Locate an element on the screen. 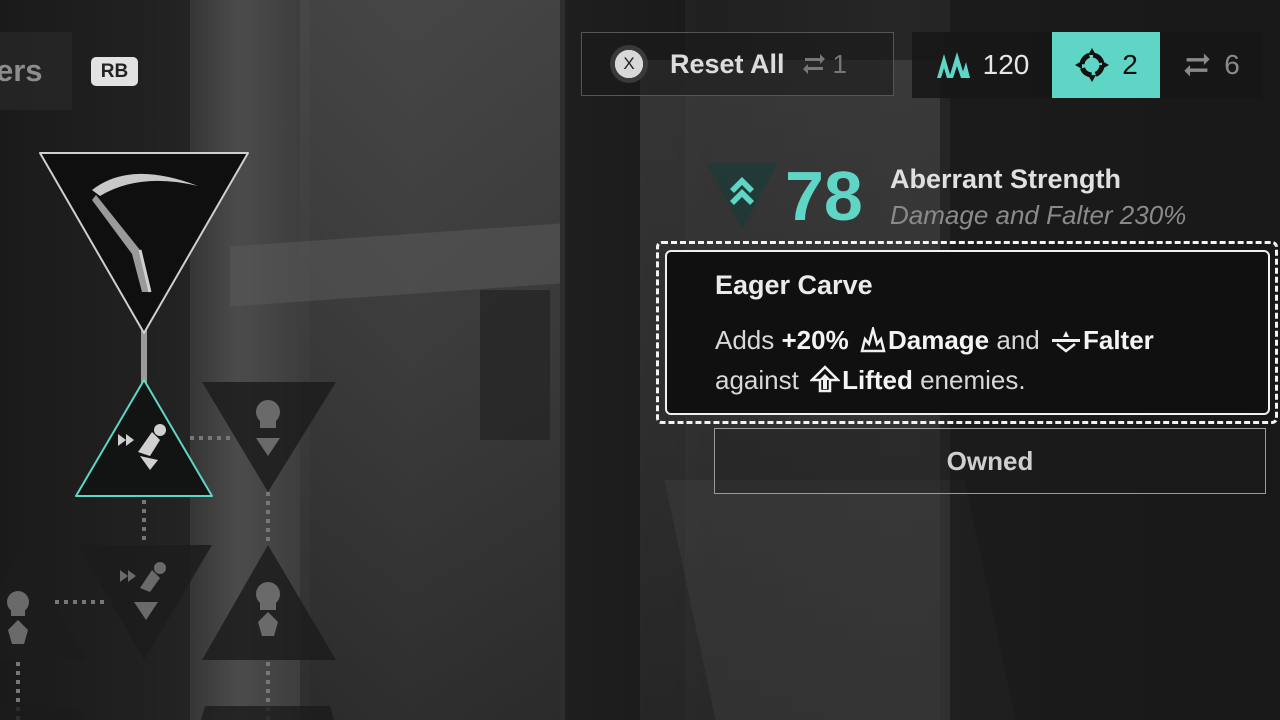  currency-respec: 6 is located at coordinates (1211, 65).